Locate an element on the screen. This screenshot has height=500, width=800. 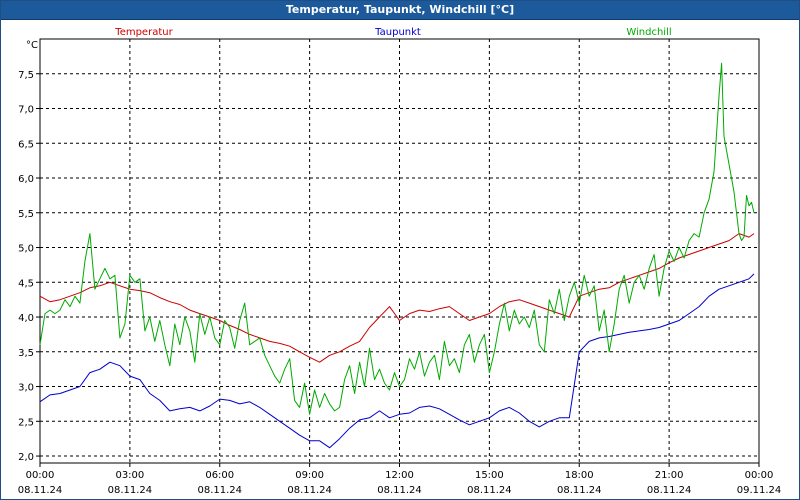
x-tick-time-label: 03:00 is located at coordinates (129, 475).